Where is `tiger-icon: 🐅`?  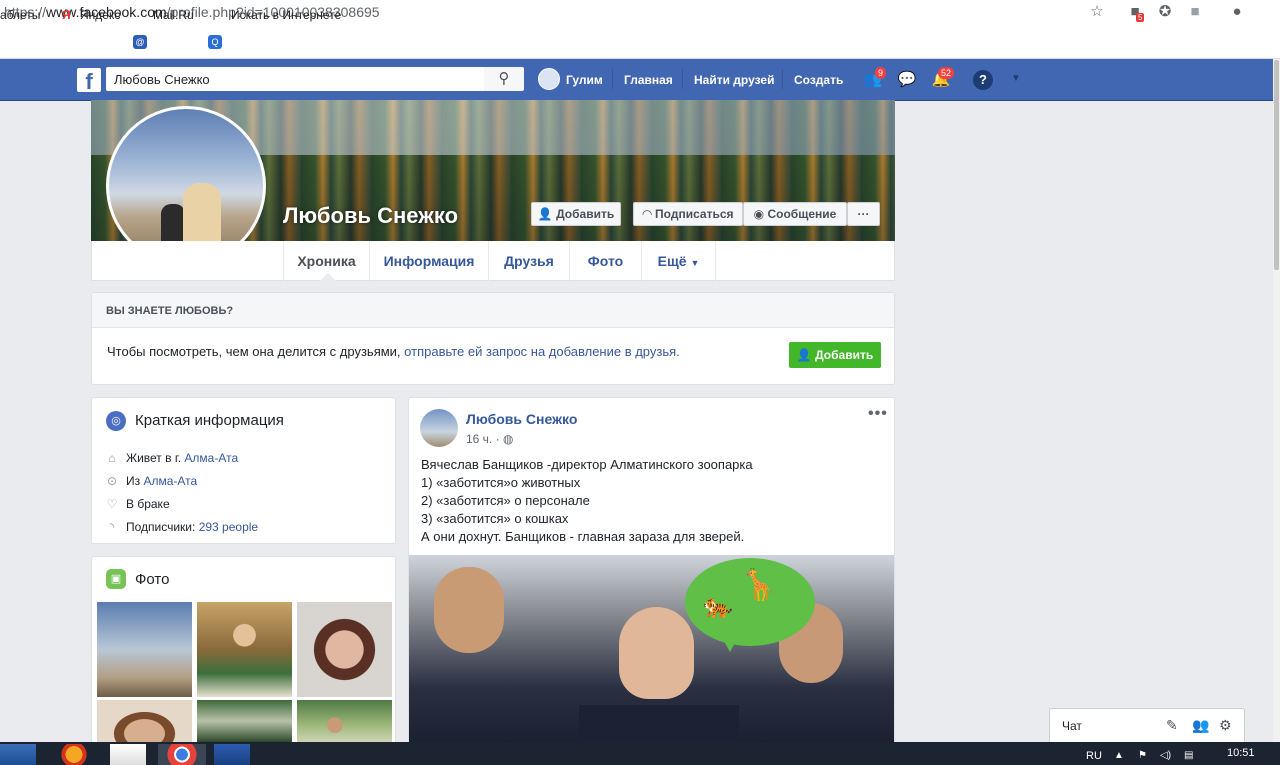
tiger-icon: 🐅 is located at coordinates (718, 606).